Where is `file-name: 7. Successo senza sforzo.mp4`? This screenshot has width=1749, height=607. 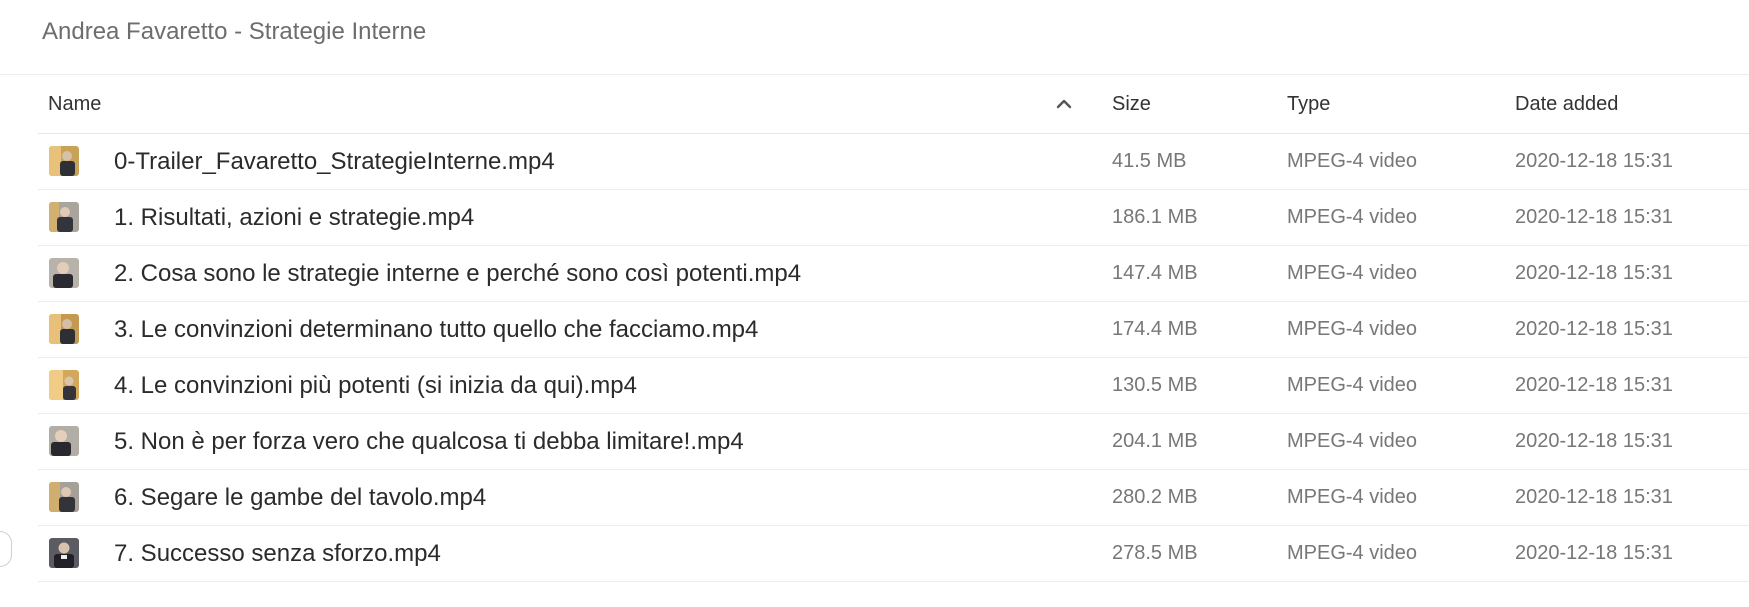 file-name: 7. Successo senza sforzo.mp4 is located at coordinates (277, 553).